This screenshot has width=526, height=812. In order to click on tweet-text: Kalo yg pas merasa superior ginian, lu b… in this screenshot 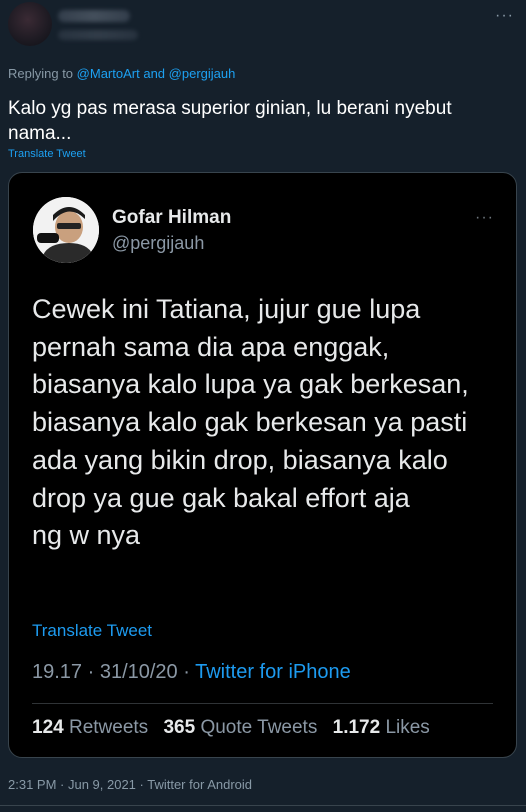, I will do `click(230, 121)`.